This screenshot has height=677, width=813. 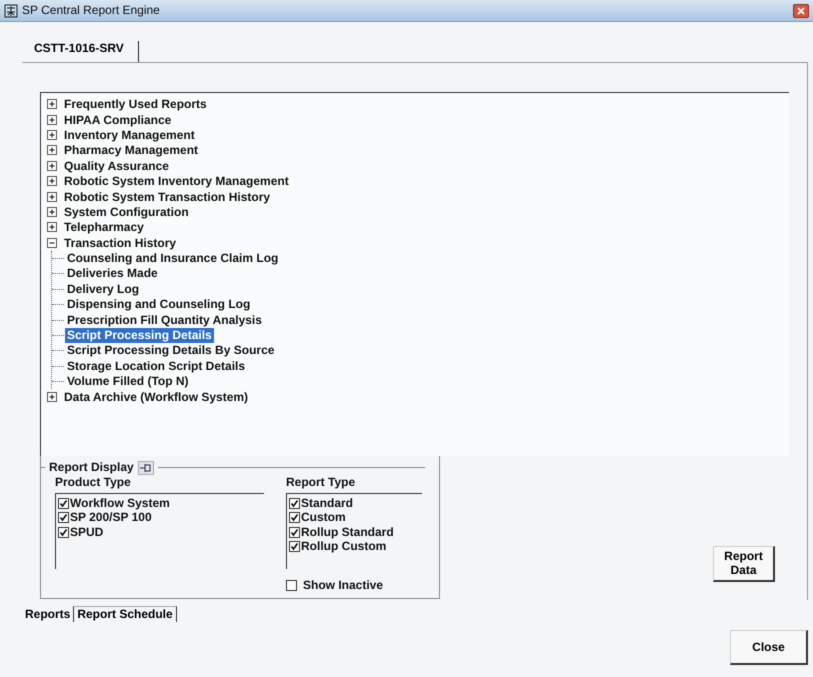 I want to click on window-title: SP Central Report Engine, so click(x=91, y=10).